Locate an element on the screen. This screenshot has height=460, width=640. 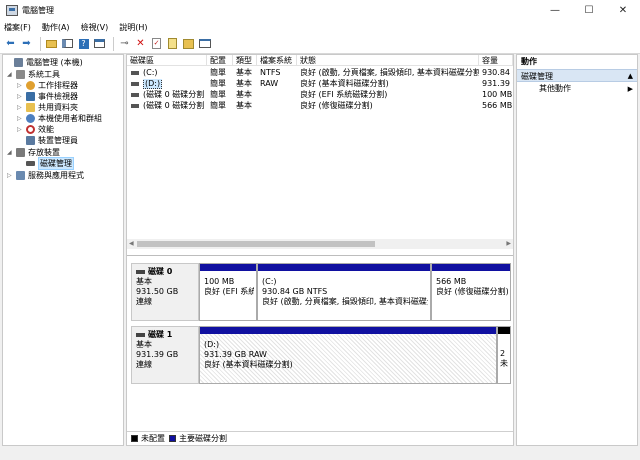
partition-unallocated: 2 未 is located at coordinates (504, 355).